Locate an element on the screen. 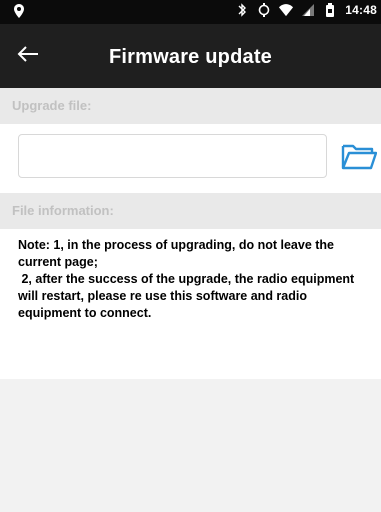  page-title: Firmware update is located at coordinates (190, 57).